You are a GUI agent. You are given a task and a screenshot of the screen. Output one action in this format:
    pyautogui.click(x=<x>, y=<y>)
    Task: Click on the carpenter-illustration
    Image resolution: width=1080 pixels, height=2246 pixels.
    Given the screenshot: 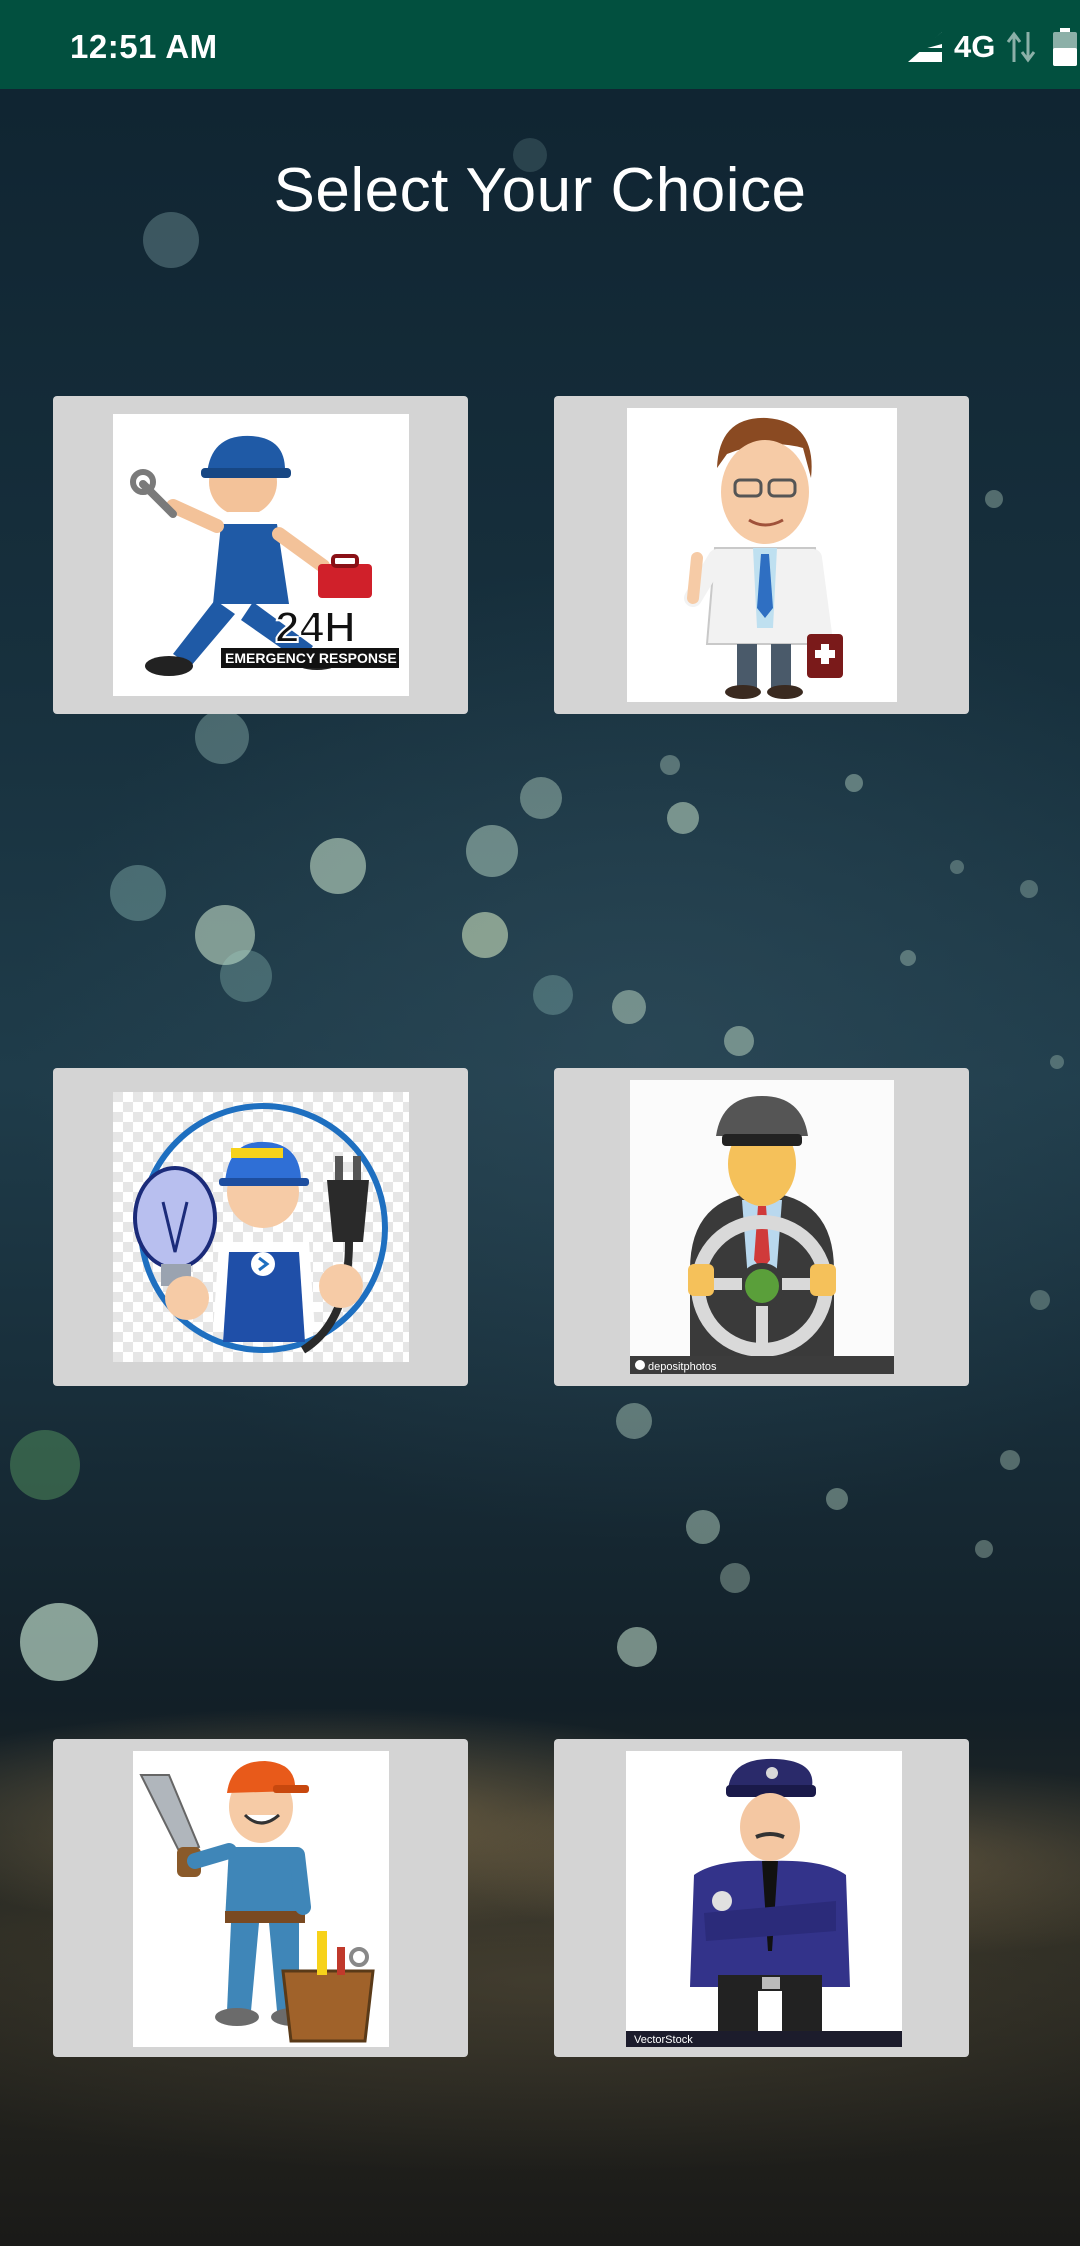 What is the action you would take?
    pyautogui.click(x=261, y=1899)
    